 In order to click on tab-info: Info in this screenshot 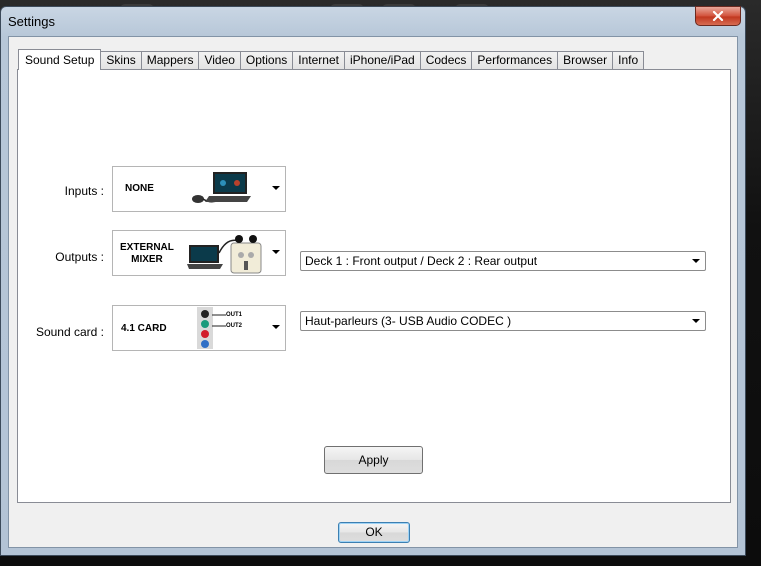, I will do `click(628, 60)`.